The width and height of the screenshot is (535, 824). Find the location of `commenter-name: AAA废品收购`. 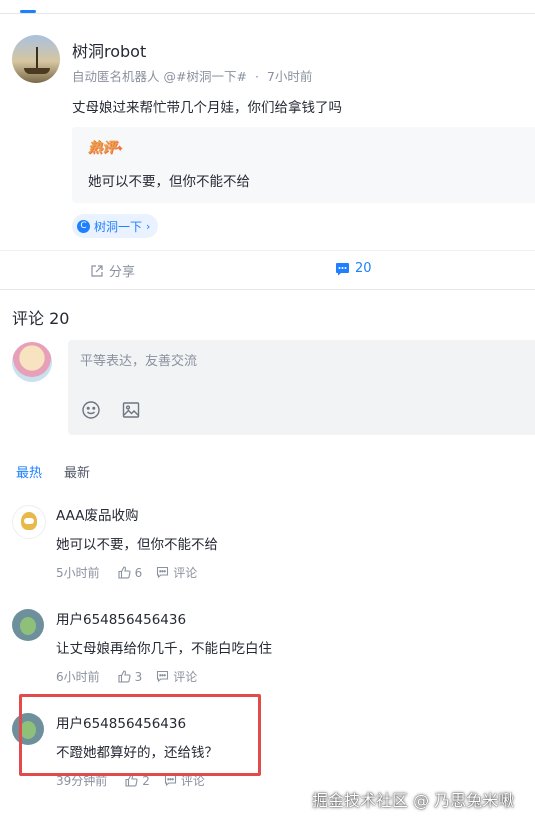

commenter-name: AAA废品收购 is located at coordinates (97, 514).